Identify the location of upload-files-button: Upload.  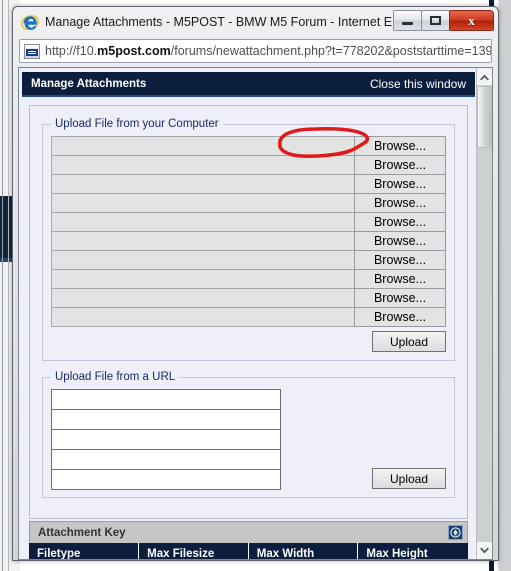
(409, 341).